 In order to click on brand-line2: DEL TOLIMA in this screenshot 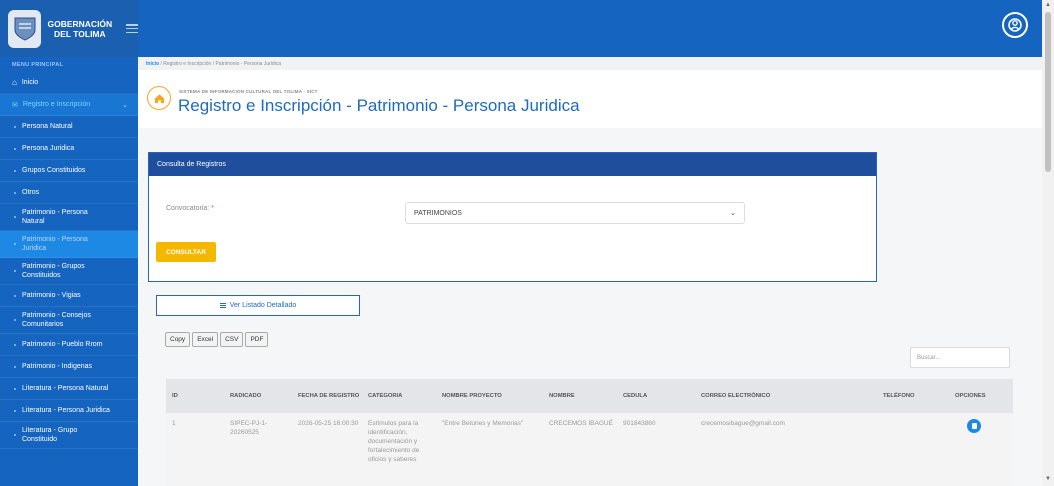, I will do `click(80, 33)`.